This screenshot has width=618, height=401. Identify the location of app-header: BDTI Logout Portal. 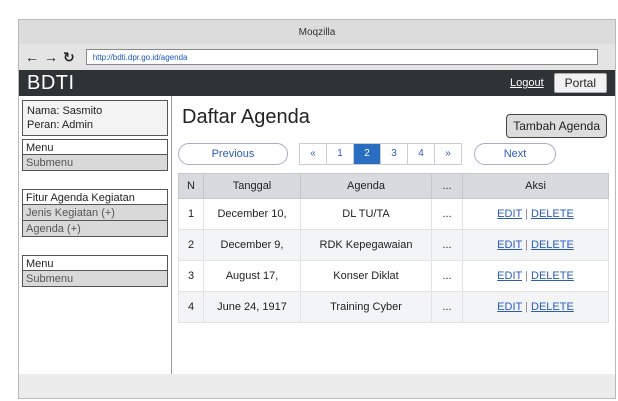
(317, 83).